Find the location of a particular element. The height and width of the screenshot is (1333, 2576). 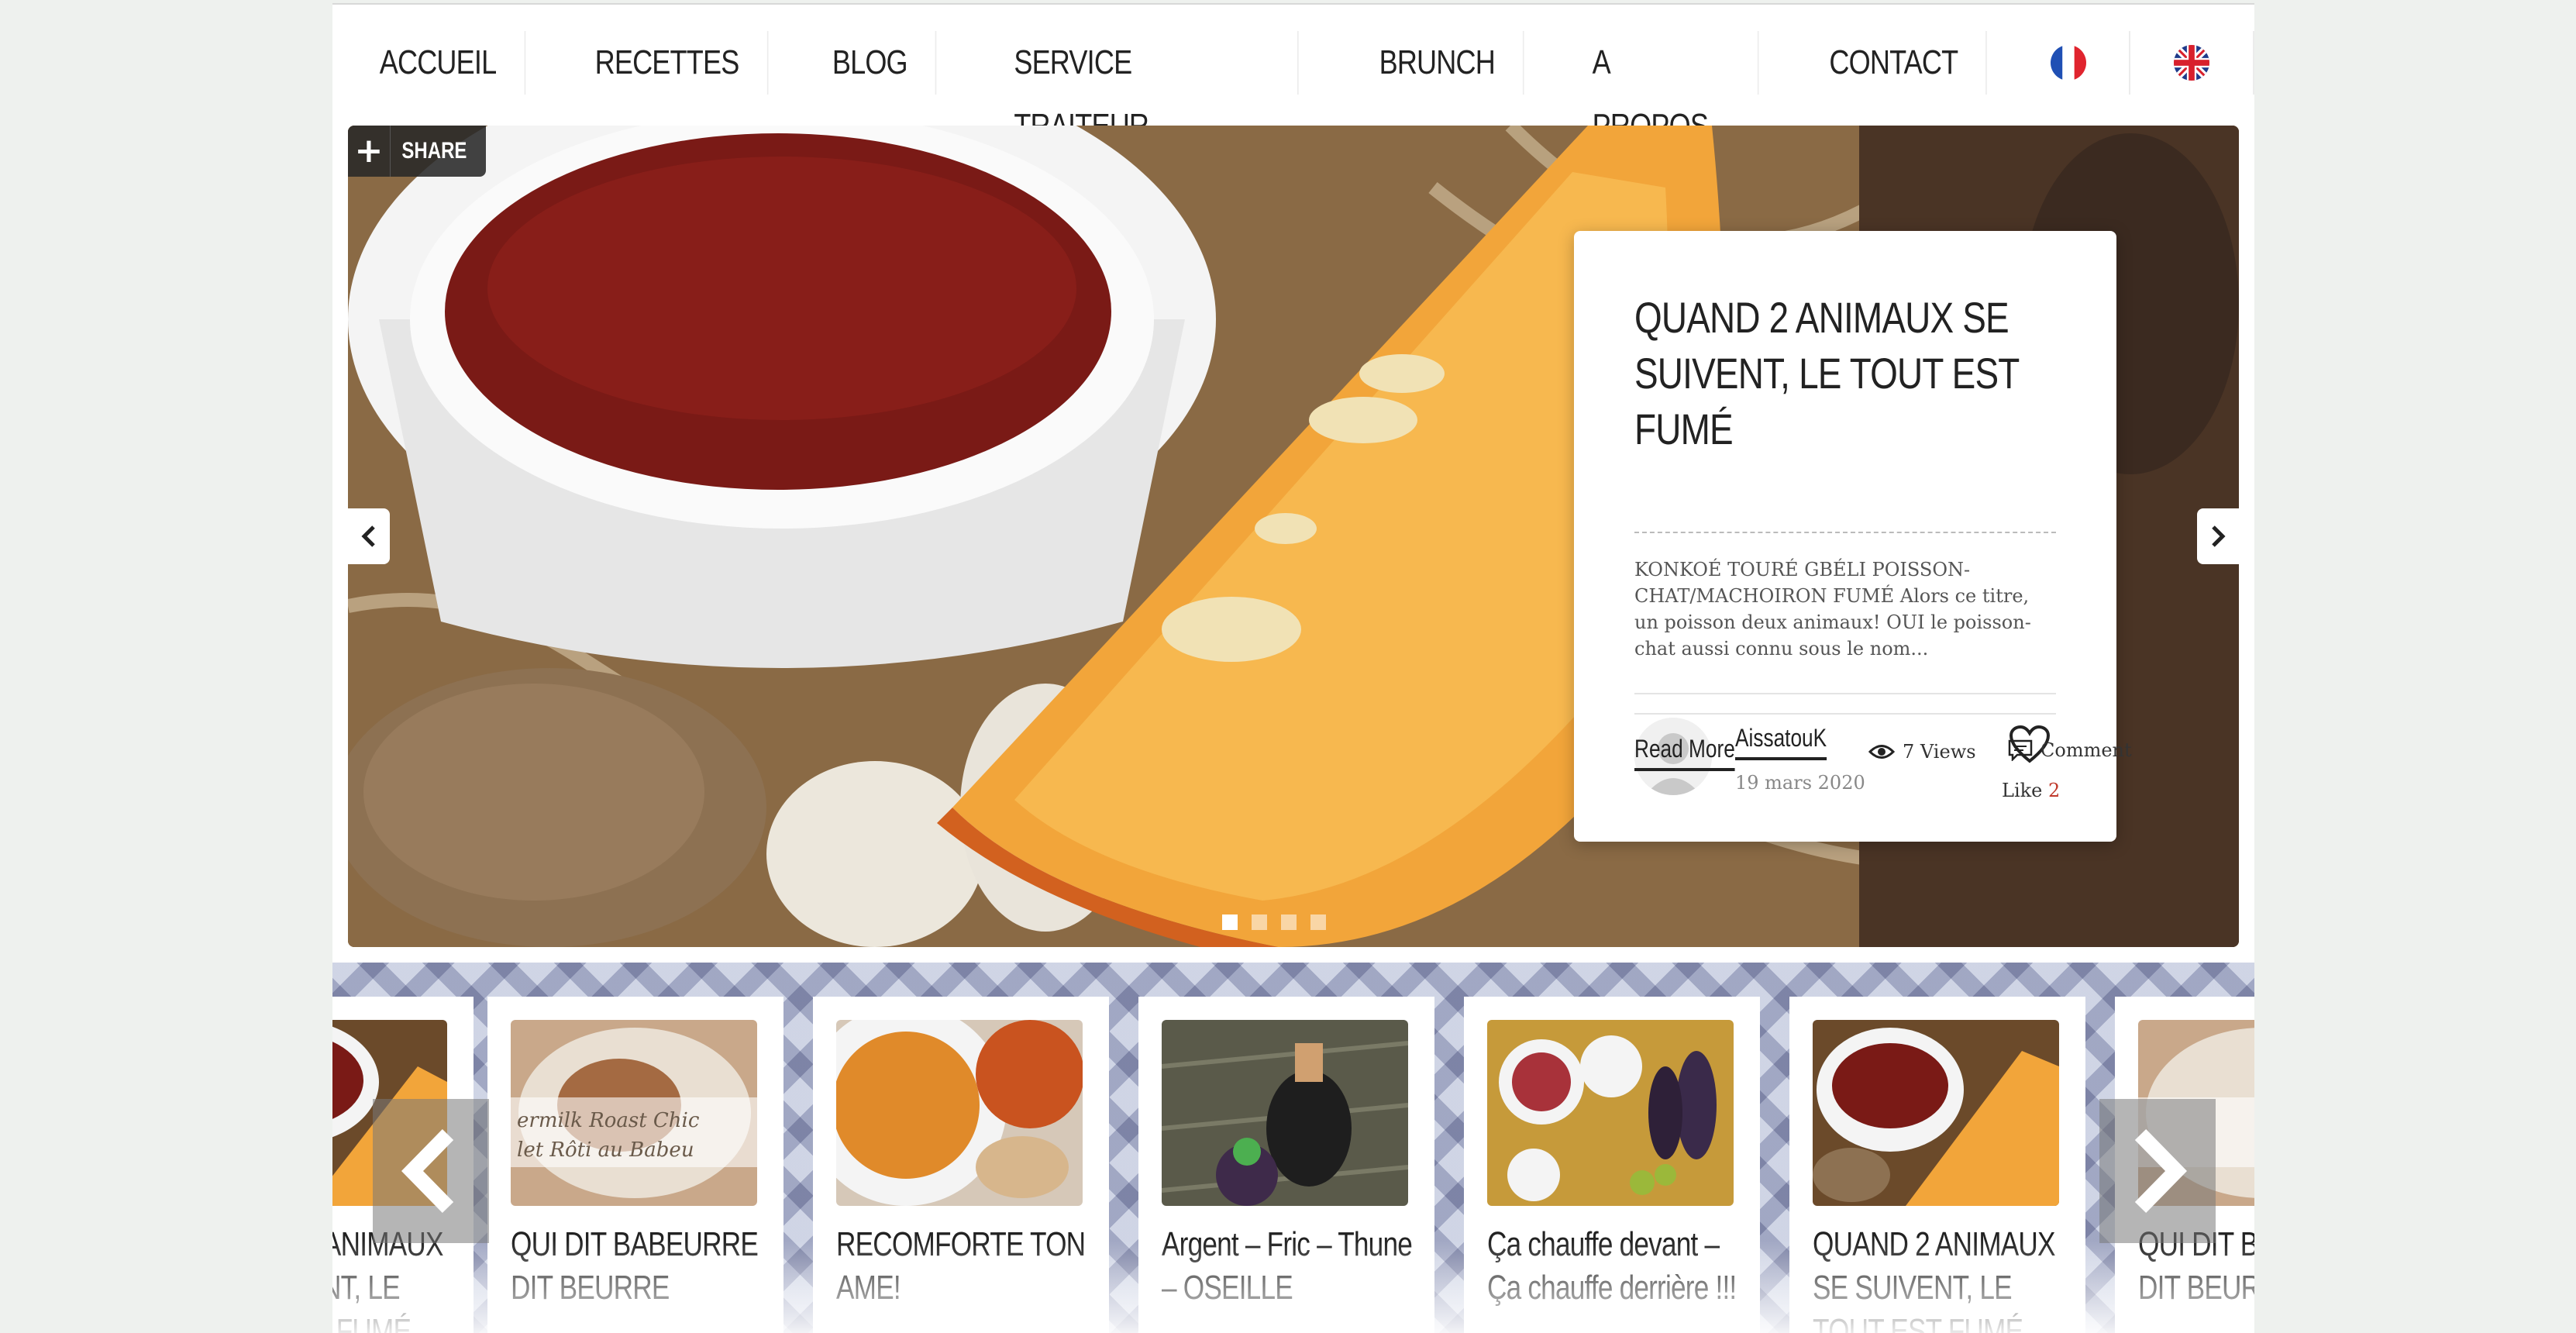

language-en is located at coordinates (2192, 63).